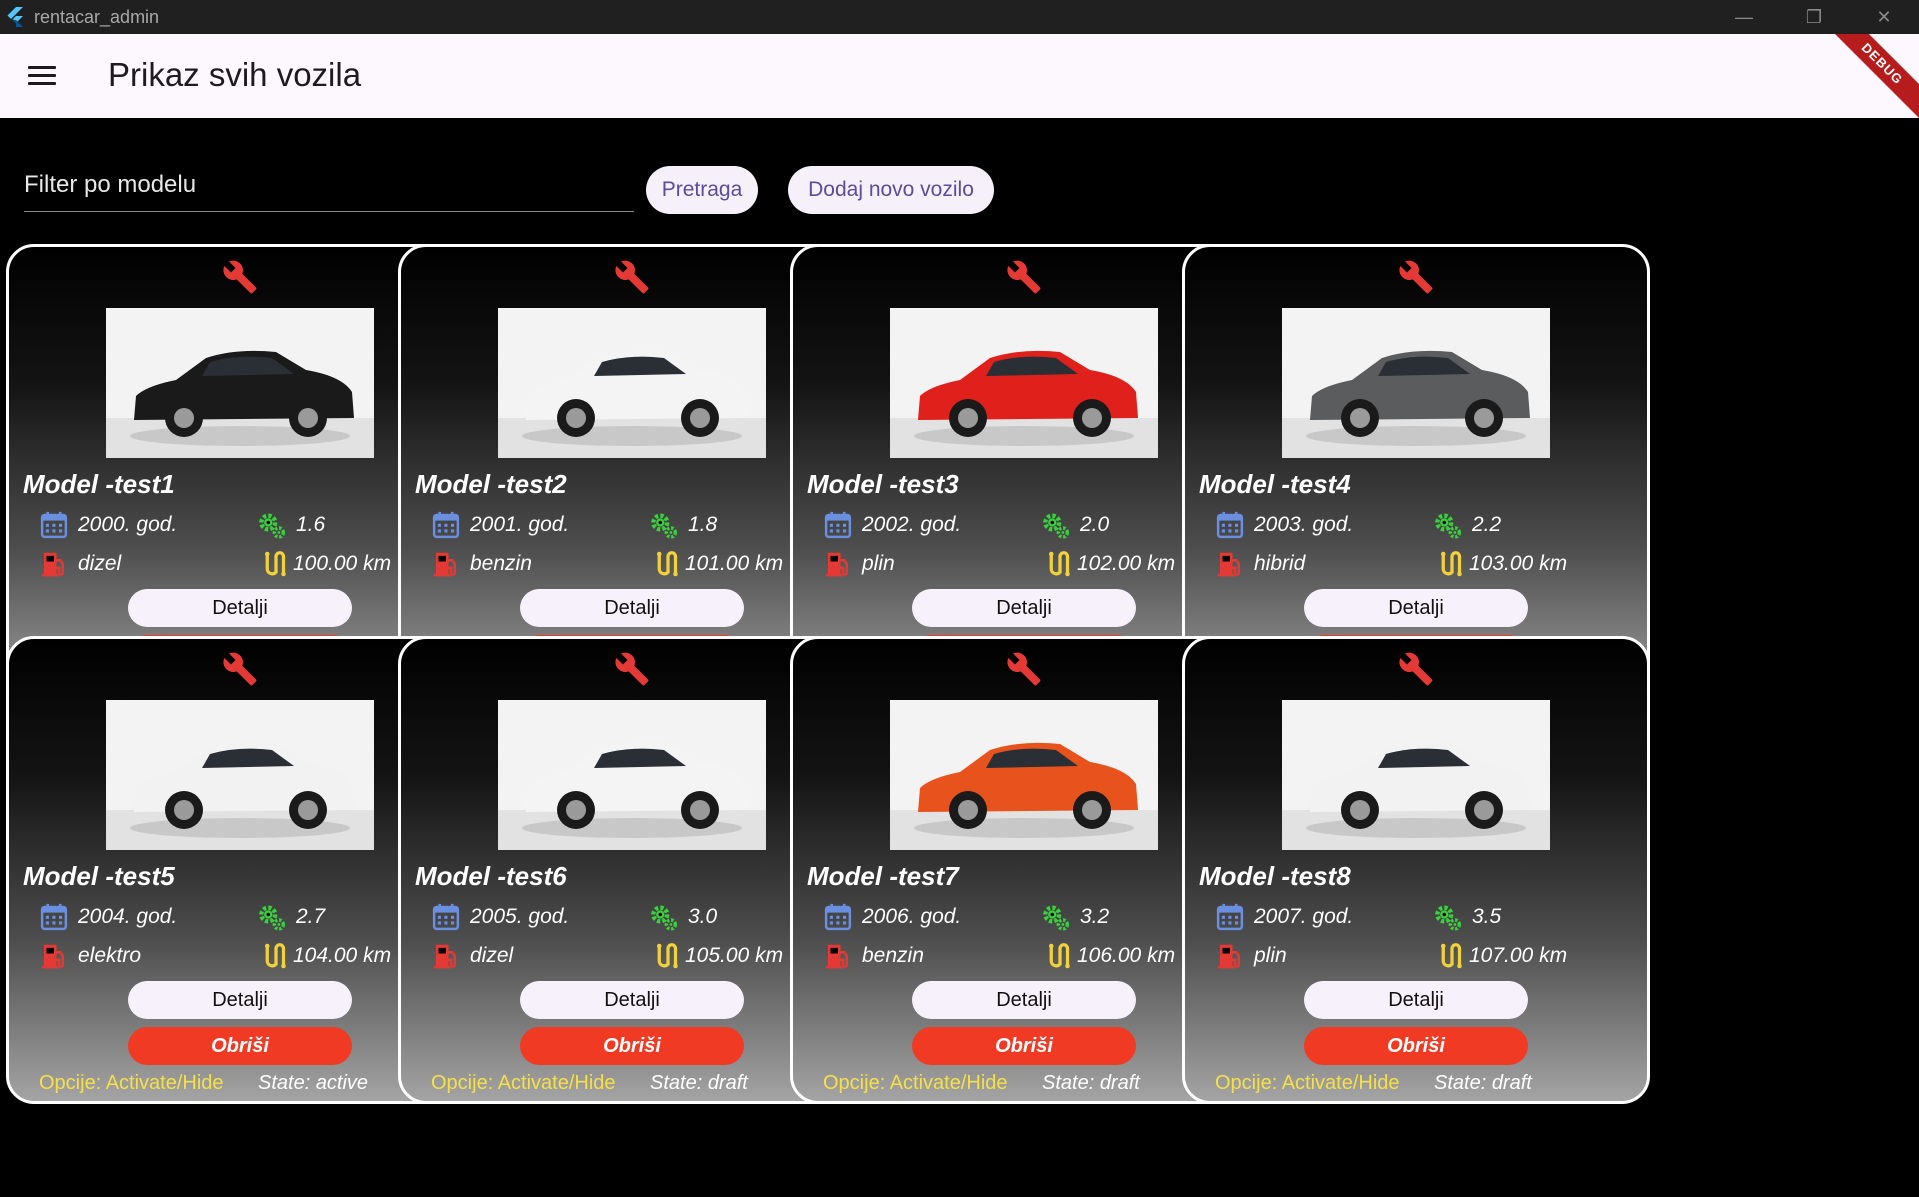  I want to click on year-text: 2004. god., so click(128, 916).